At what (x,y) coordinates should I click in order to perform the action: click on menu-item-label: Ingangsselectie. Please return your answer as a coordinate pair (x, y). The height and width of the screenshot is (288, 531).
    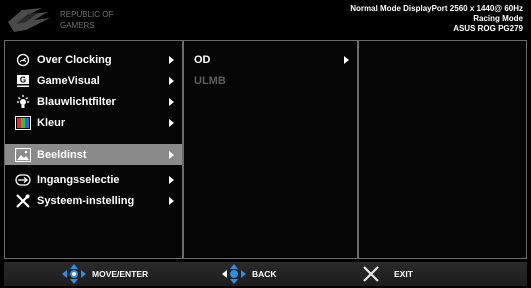
    Looking at the image, I should click on (78, 179).